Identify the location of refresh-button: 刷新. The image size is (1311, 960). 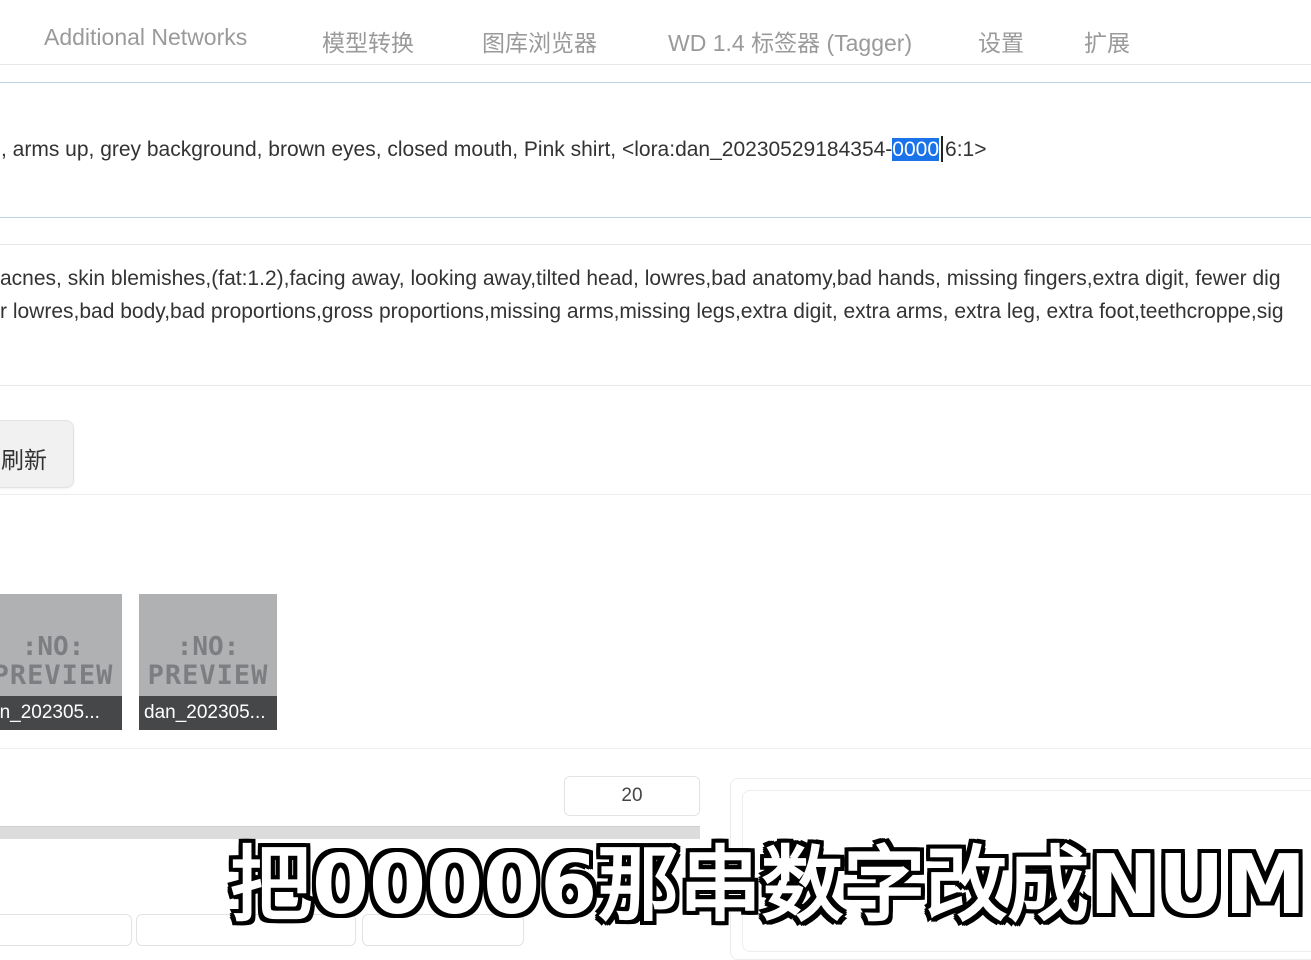
(37, 454).